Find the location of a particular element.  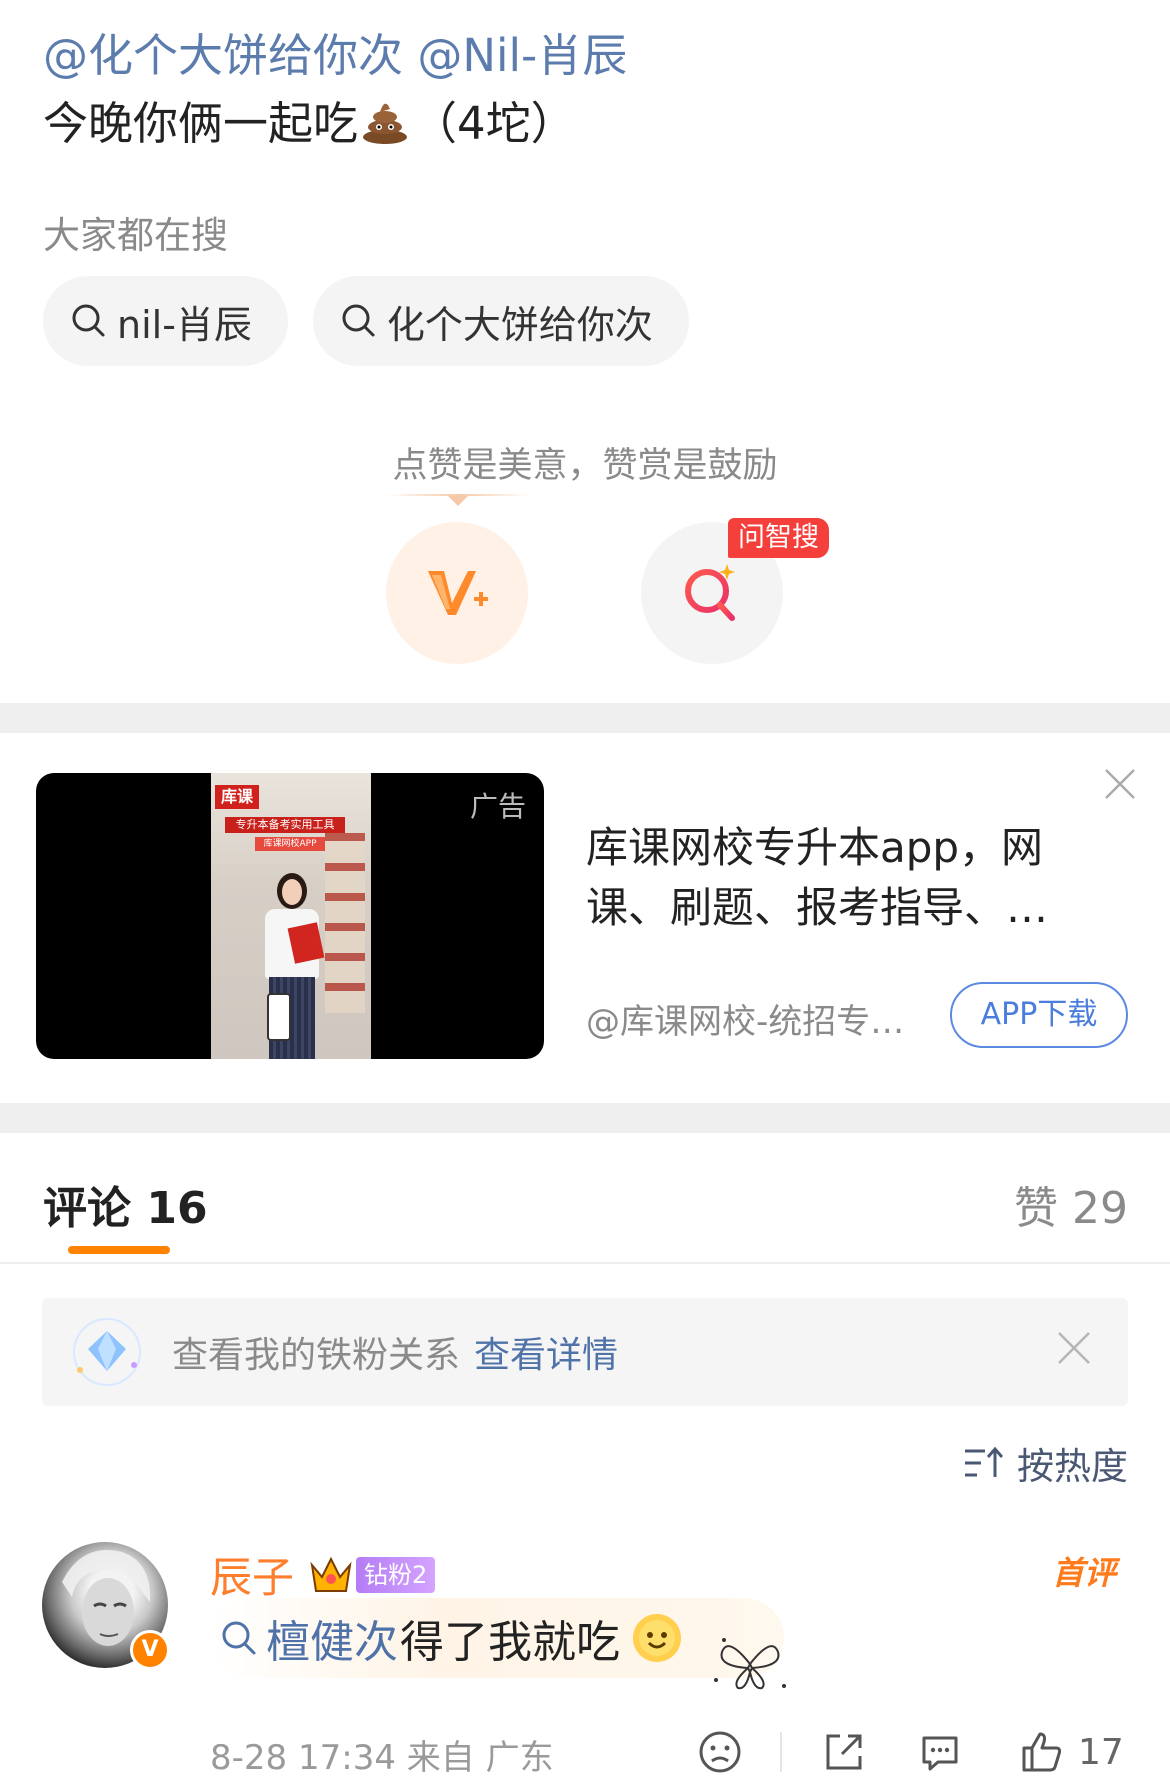

zhisou-badge: 问智搜 is located at coordinates (778, 538).